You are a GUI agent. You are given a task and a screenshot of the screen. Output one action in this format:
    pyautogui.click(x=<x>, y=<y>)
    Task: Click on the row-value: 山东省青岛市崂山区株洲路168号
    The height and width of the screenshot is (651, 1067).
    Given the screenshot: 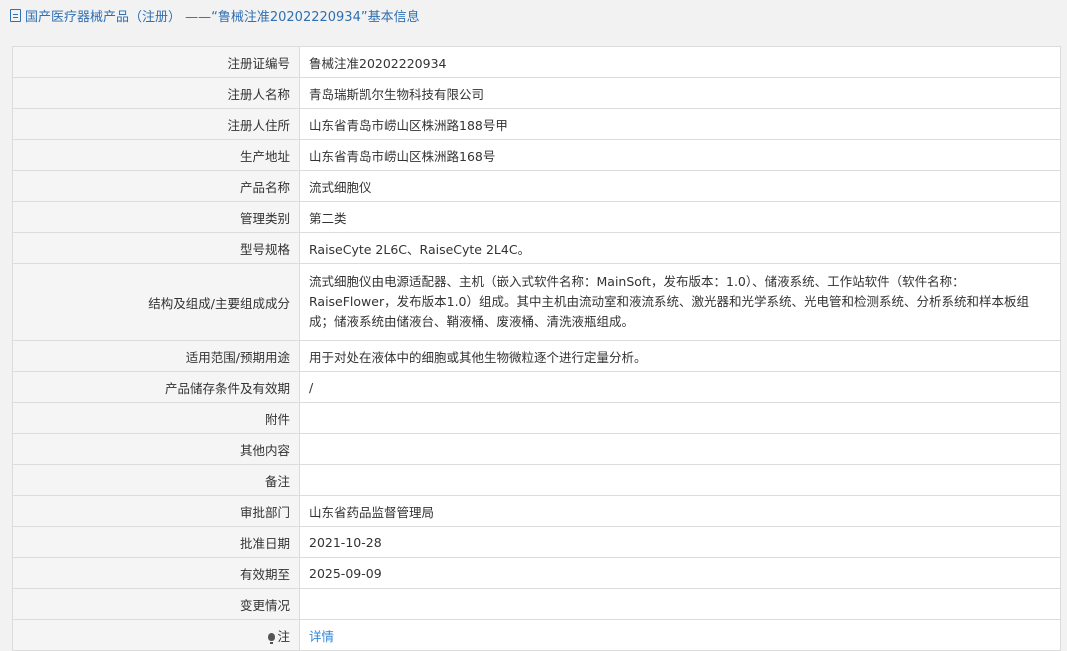 What is the action you would take?
    pyautogui.click(x=680, y=155)
    